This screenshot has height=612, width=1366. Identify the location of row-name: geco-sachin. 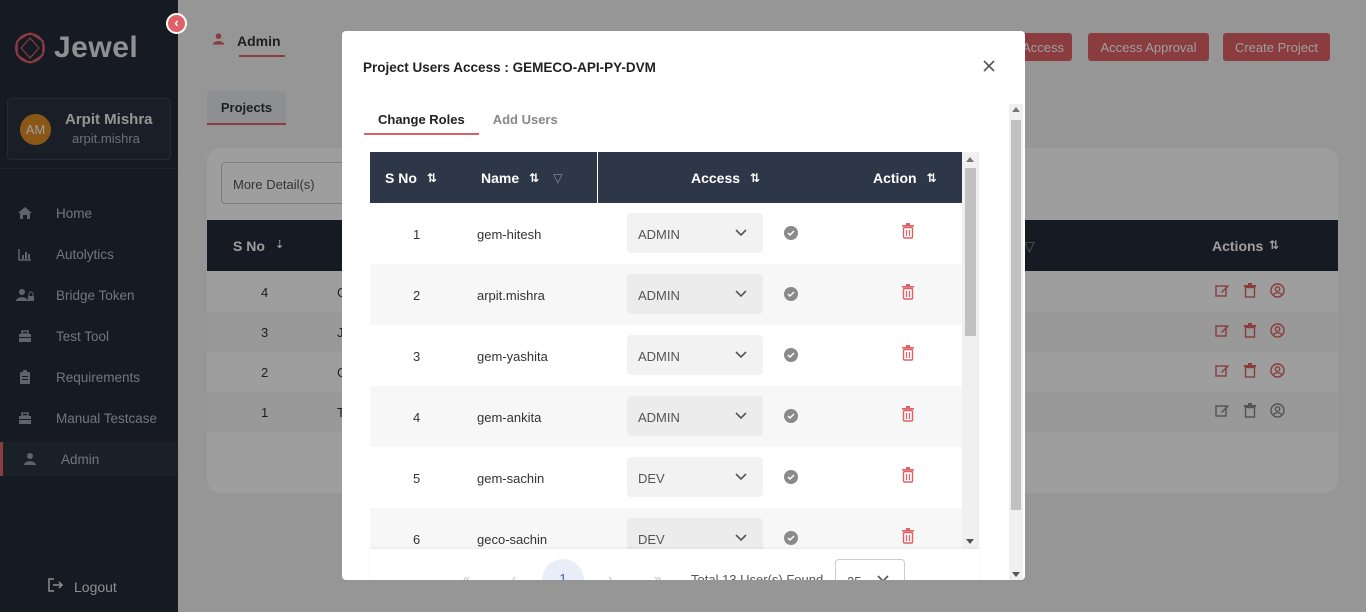
(512, 539).